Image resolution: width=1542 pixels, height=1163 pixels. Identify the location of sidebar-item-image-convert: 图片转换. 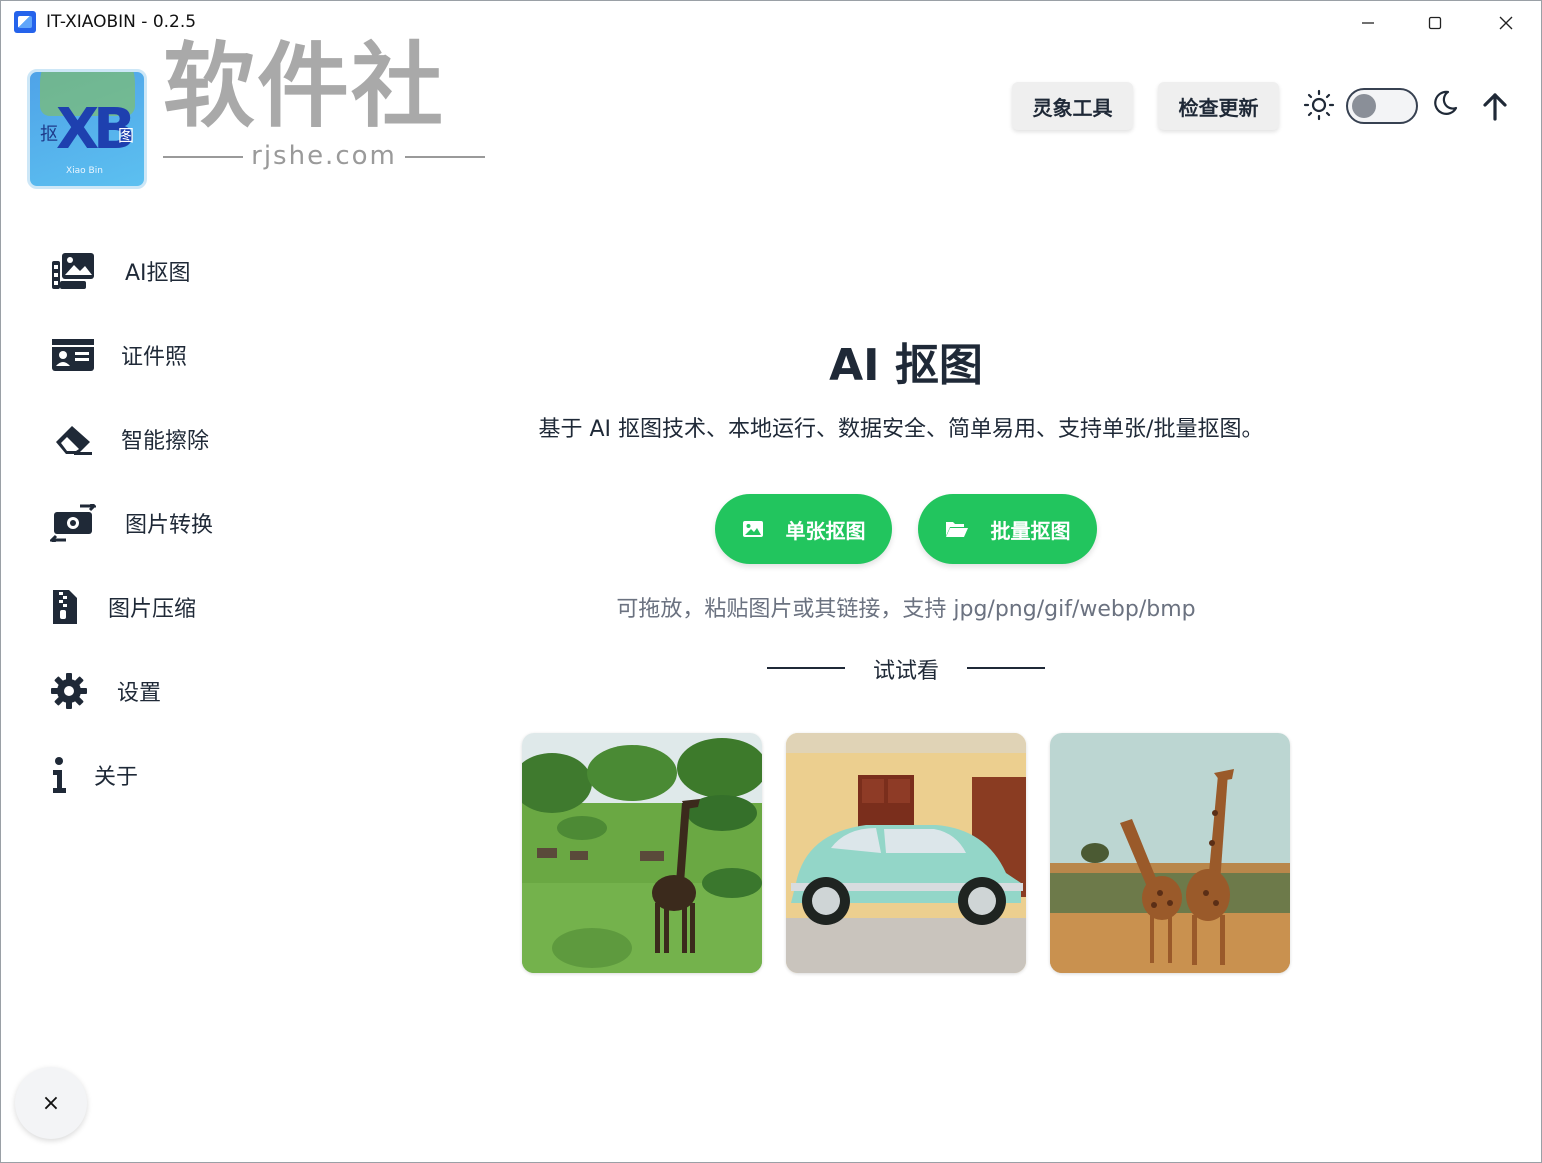
(131, 523).